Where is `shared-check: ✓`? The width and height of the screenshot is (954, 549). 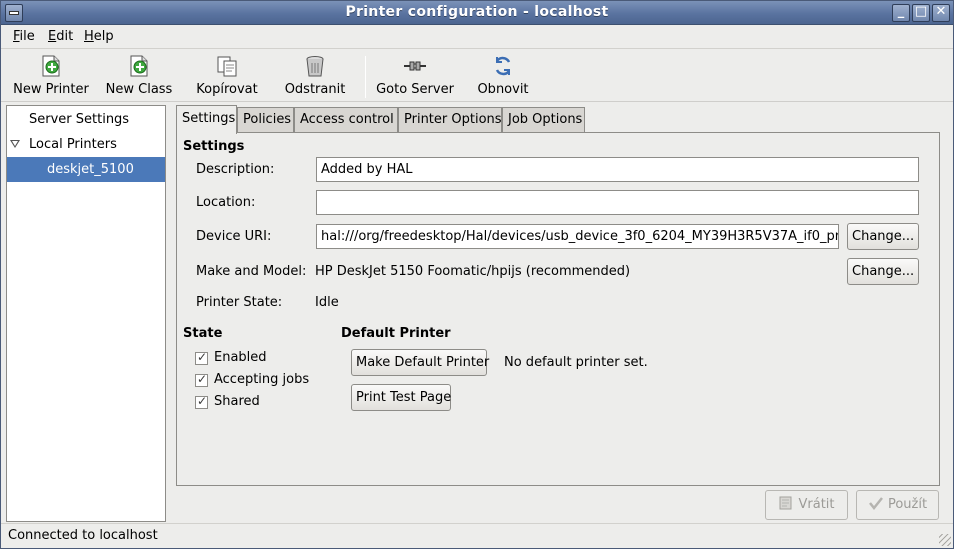 shared-check: ✓ is located at coordinates (201, 401).